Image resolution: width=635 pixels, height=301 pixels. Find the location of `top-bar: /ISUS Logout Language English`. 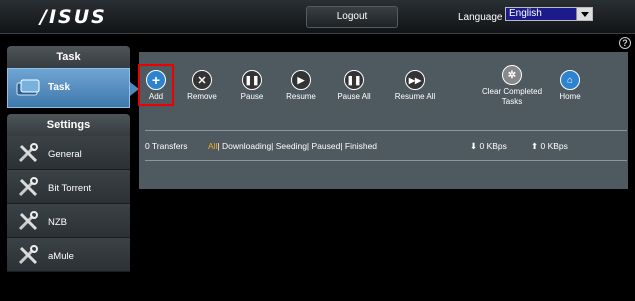

top-bar: /ISUS Logout Language English is located at coordinates (317, 17).